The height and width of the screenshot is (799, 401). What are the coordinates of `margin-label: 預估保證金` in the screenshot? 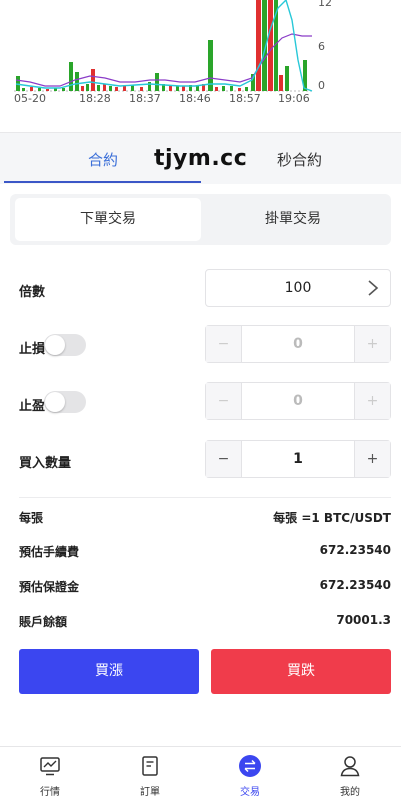 It's located at (49, 587).